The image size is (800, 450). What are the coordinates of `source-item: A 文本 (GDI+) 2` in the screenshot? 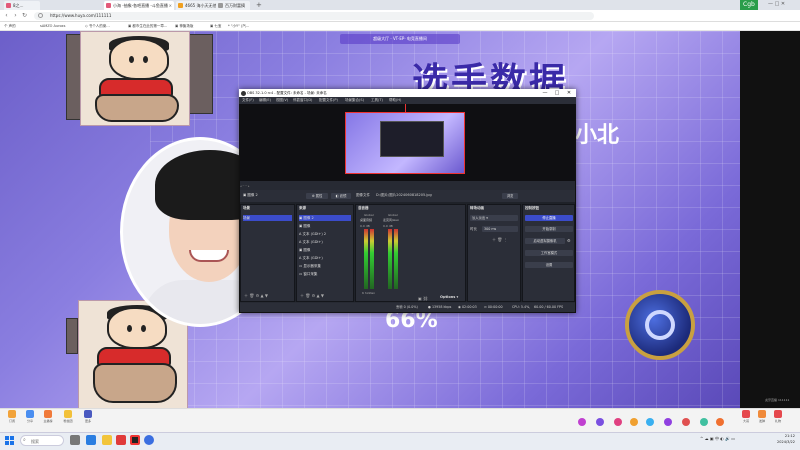 It's located at (312, 234).